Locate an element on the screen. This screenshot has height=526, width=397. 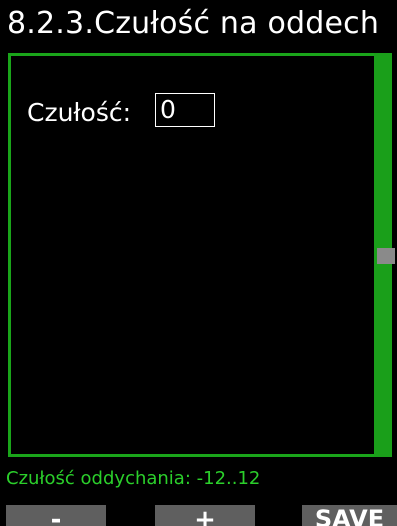
scrollbar-track is located at coordinates (384, 255).